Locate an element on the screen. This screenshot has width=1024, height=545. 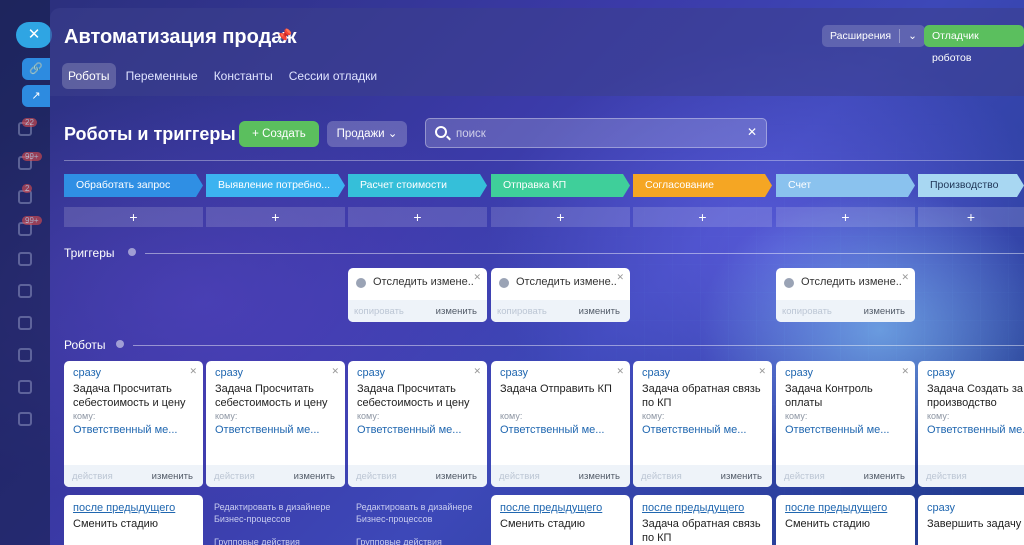
tab-variables: Переменные is located at coordinates (162, 76).